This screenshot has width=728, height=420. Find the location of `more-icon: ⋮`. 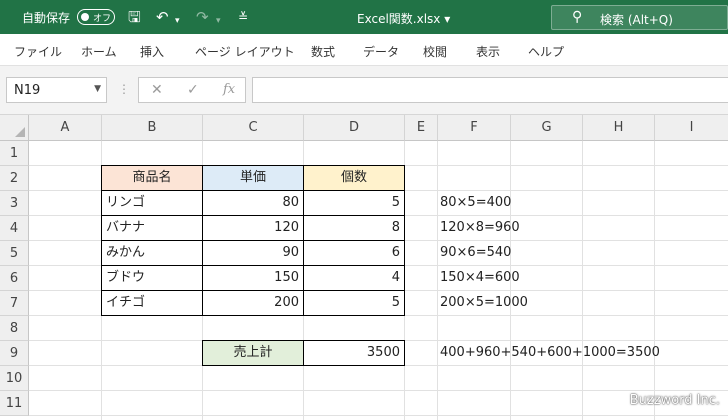

more-icon: ⋮ is located at coordinates (124, 89).